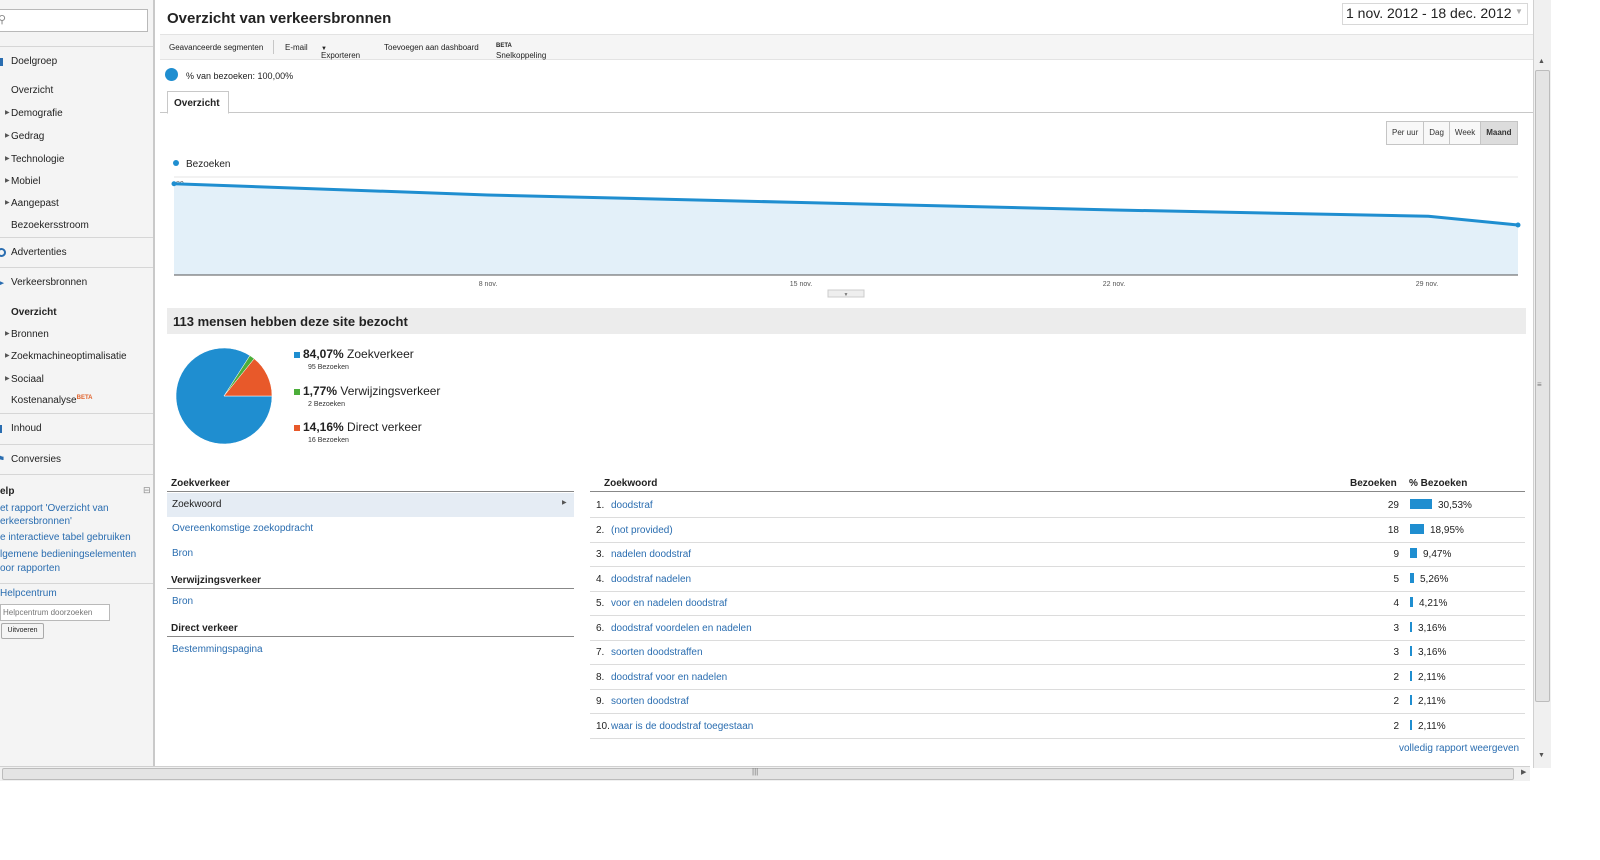  Describe the element at coordinates (651, 554) in the screenshot. I see `keyword-link: nadelen doodstraf` at that location.